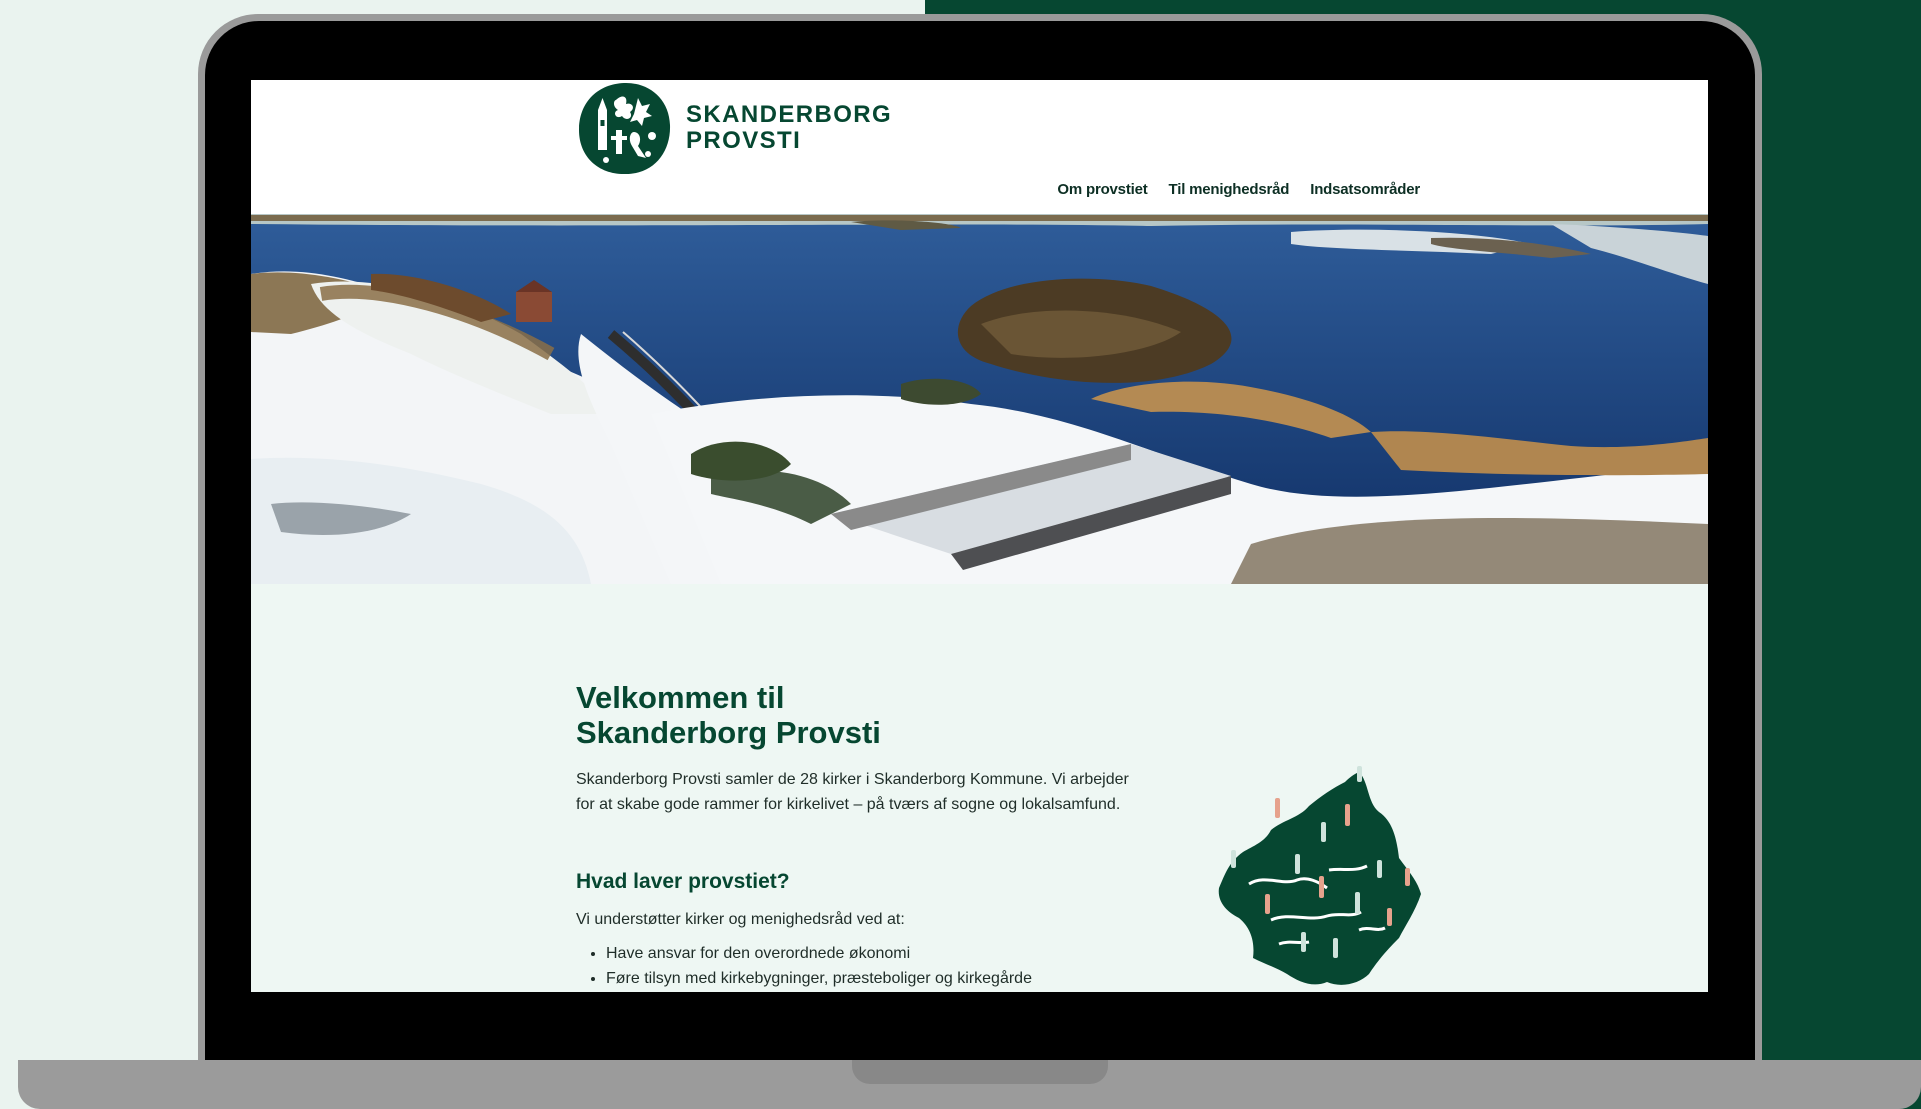 This screenshot has height=1109, width=1921. Describe the element at coordinates (728, 732) in the screenshot. I see `welcome-line-2: Skanderborg Provsti` at that location.